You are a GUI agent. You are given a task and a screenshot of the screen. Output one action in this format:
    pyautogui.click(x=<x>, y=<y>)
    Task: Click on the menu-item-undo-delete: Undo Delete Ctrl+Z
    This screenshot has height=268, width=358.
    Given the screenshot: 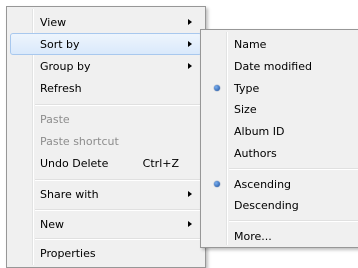 What is the action you would take?
    pyautogui.click(x=106, y=163)
    